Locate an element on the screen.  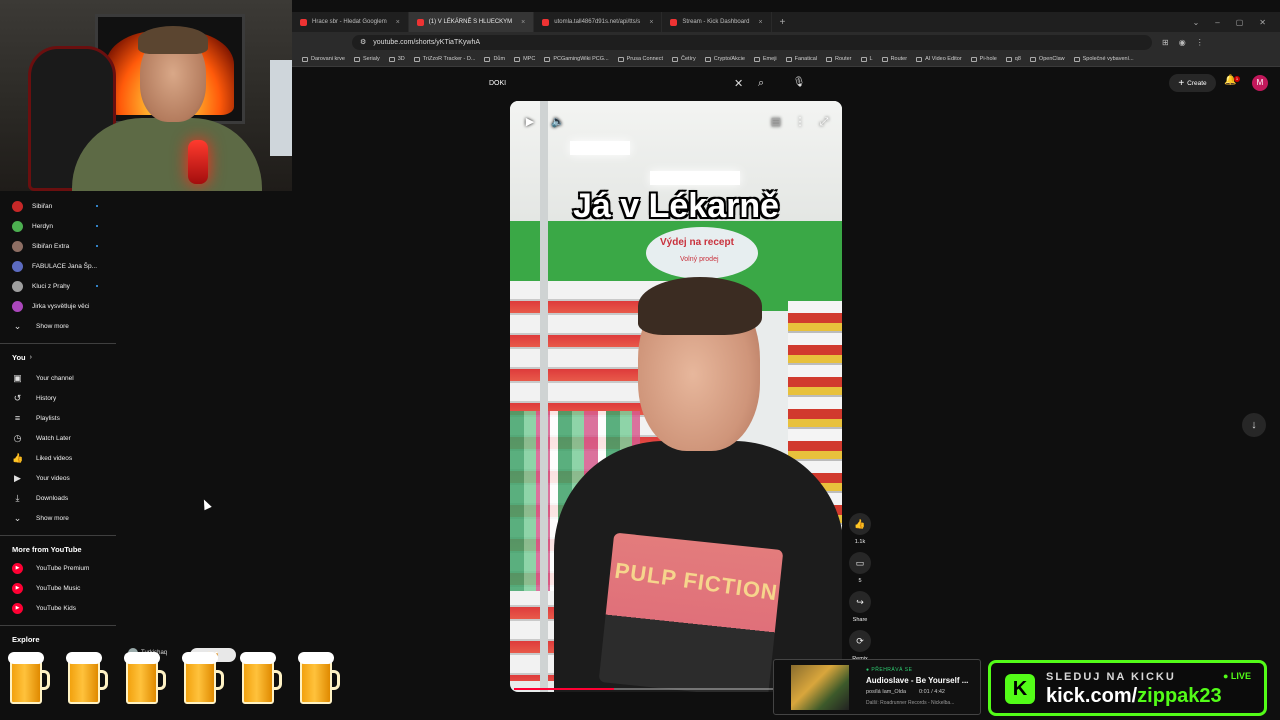
ceiling-light is located at coordinates (600, 148).